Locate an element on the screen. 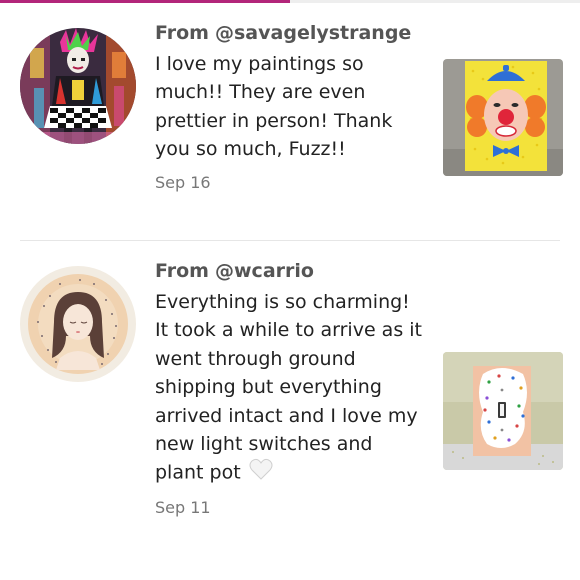 The height and width of the screenshot is (580, 580). light-switch-plate-thumbnail-icon is located at coordinates (503, 411).